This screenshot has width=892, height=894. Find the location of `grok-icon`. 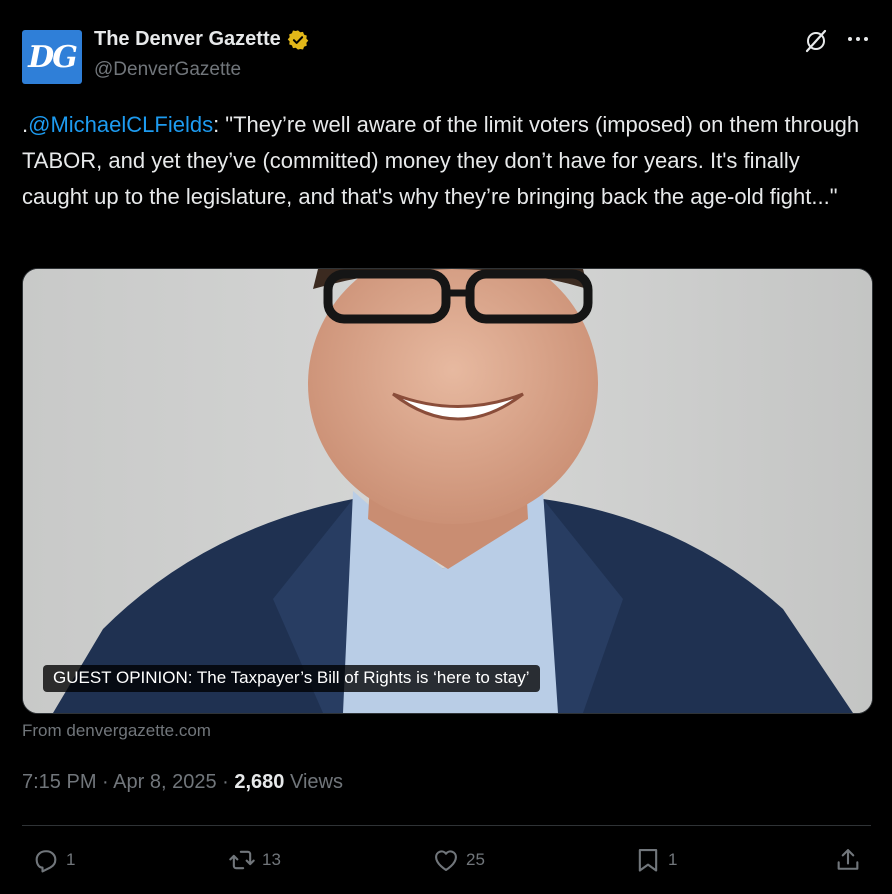

grok-icon is located at coordinates (816, 41).